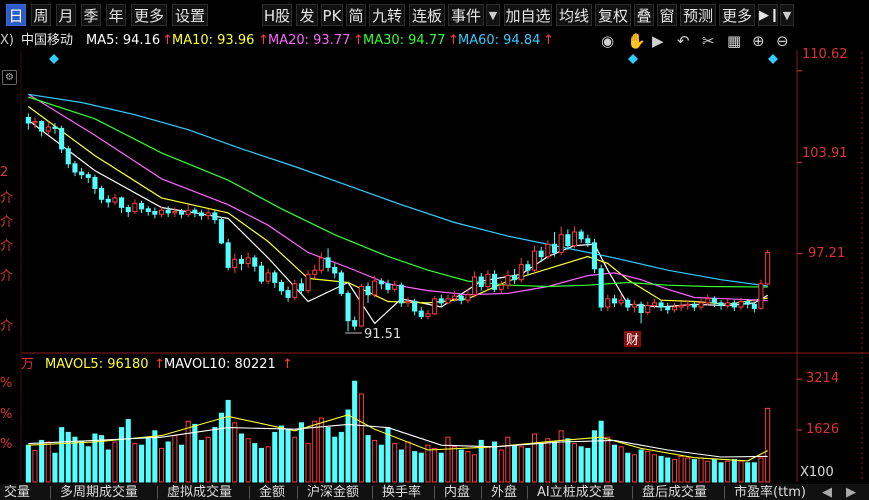 The image size is (869, 500). What do you see at coordinates (826, 253) in the screenshot?
I see `price-tick-low: 97.21` at bounding box center [826, 253].